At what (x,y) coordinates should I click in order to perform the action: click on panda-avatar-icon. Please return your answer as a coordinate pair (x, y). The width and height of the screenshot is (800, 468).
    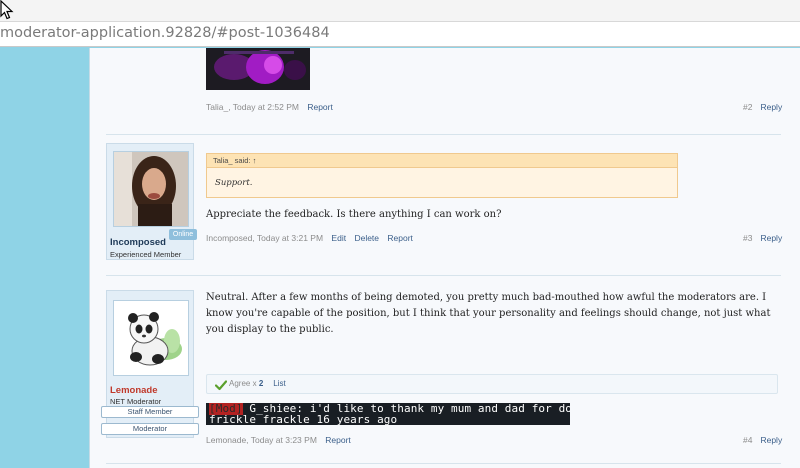
    Looking at the image, I should click on (151, 338).